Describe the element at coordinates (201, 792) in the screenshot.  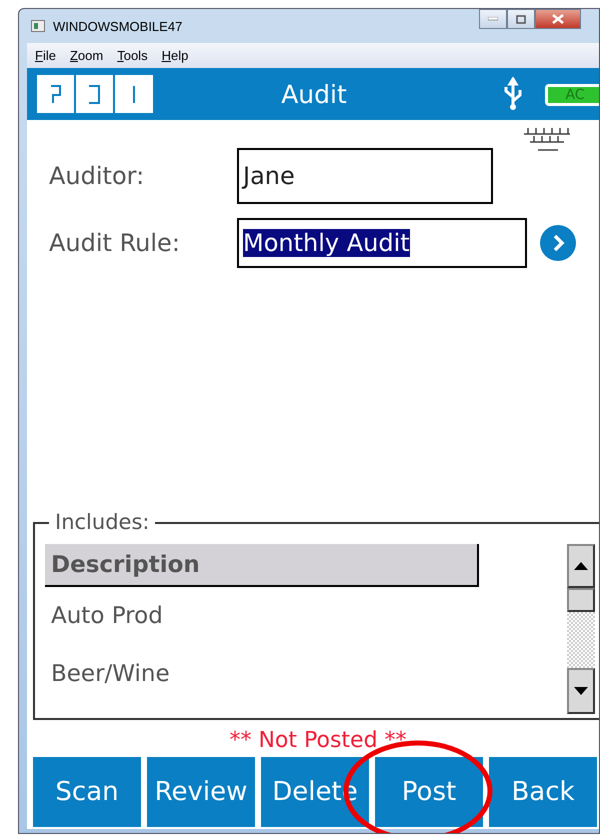
I see `toolbar-button: Review` at that location.